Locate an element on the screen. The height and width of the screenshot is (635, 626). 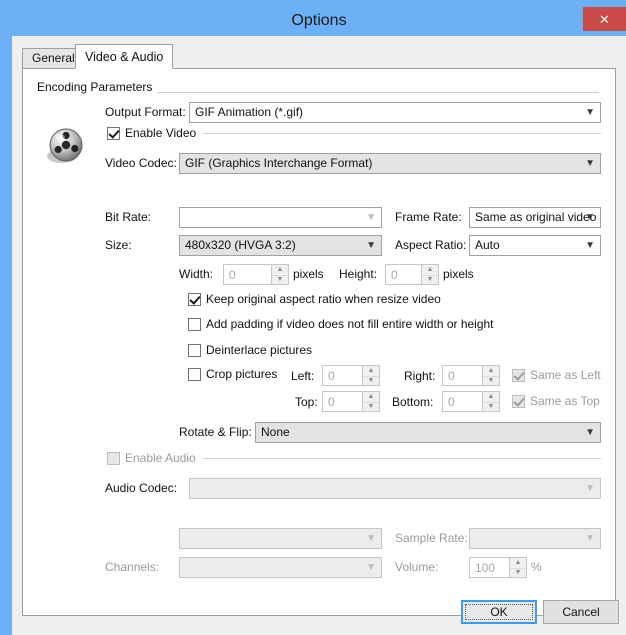
crop-right-value: 0 is located at coordinates (451, 376).